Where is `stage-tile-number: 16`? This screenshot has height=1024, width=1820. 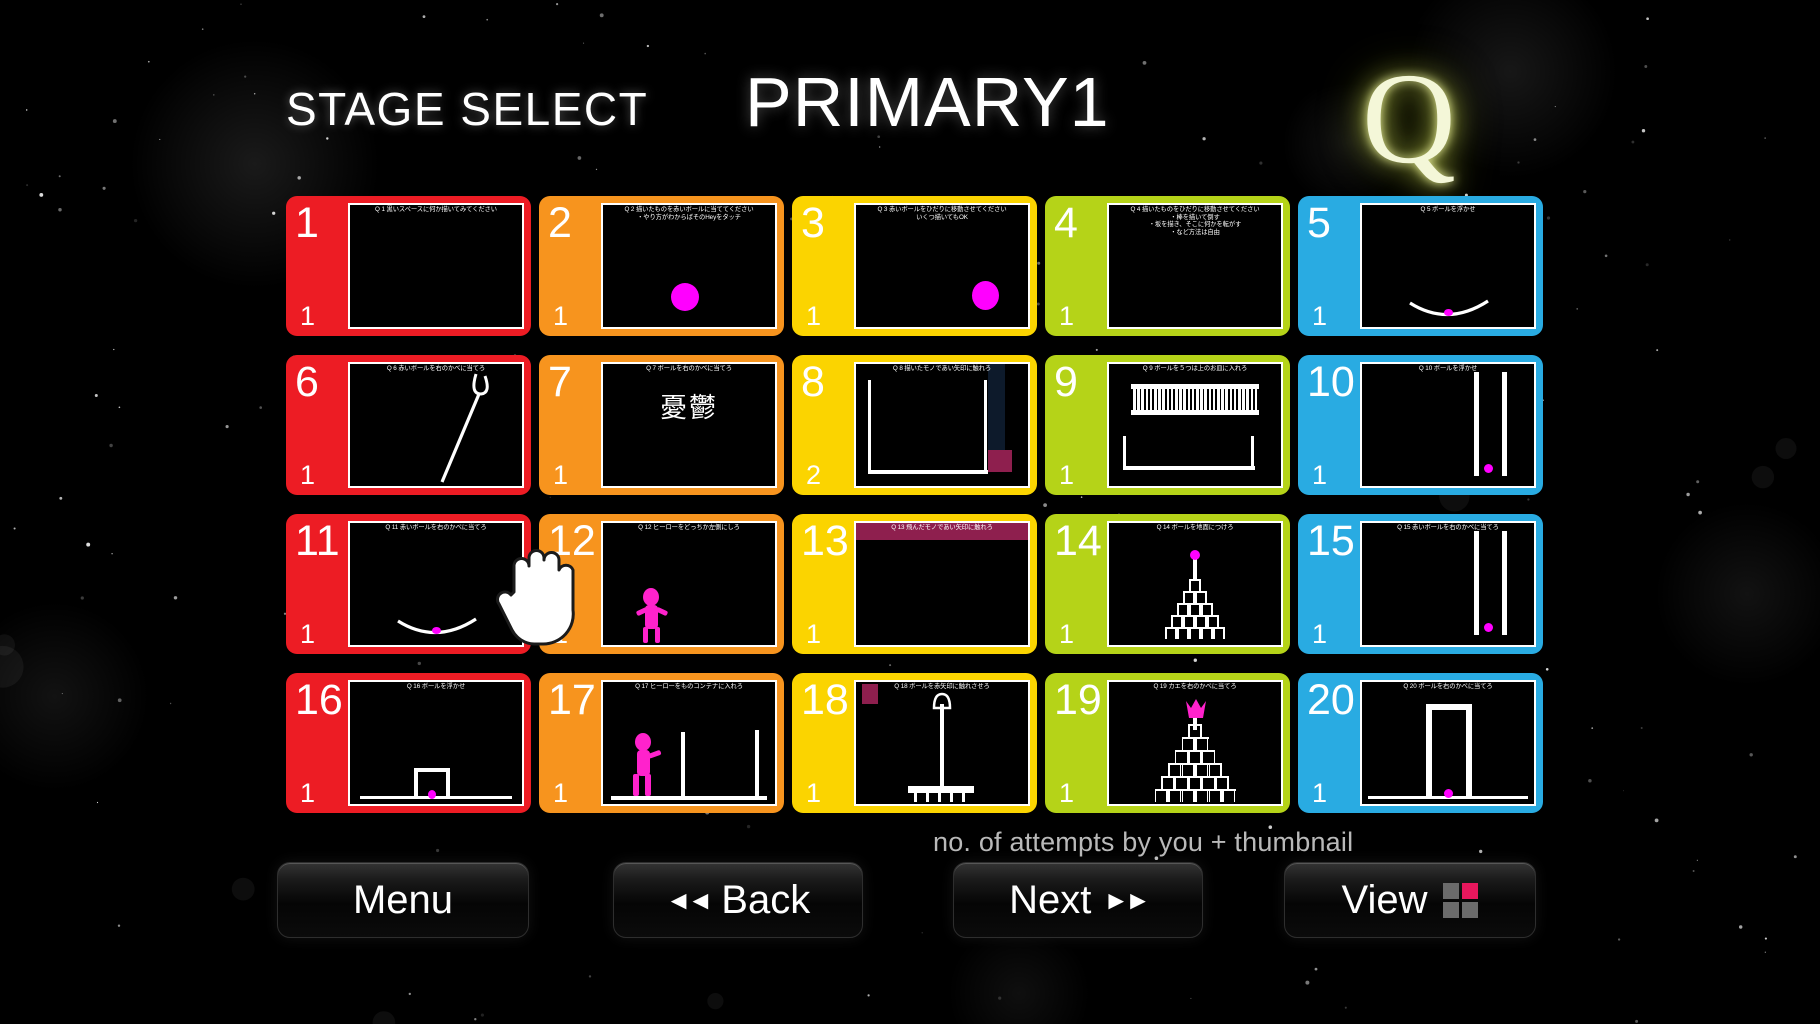
stage-tile-number: 16 is located at coordinates (319, 700).